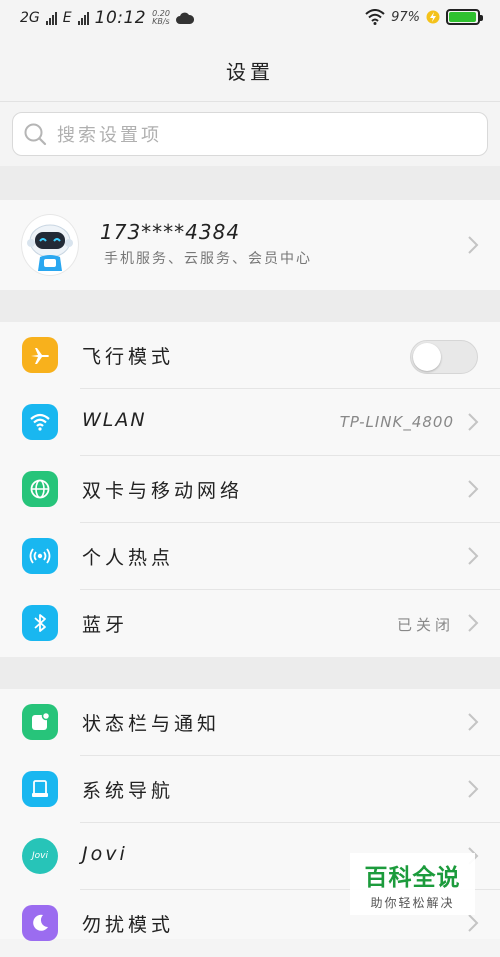 The height and width of the screenshot is (957, 500). Describe the element at coordinates (396, 422) in the screenshot. I see `wlan-network-name: TP-LINK_4800` at that location.